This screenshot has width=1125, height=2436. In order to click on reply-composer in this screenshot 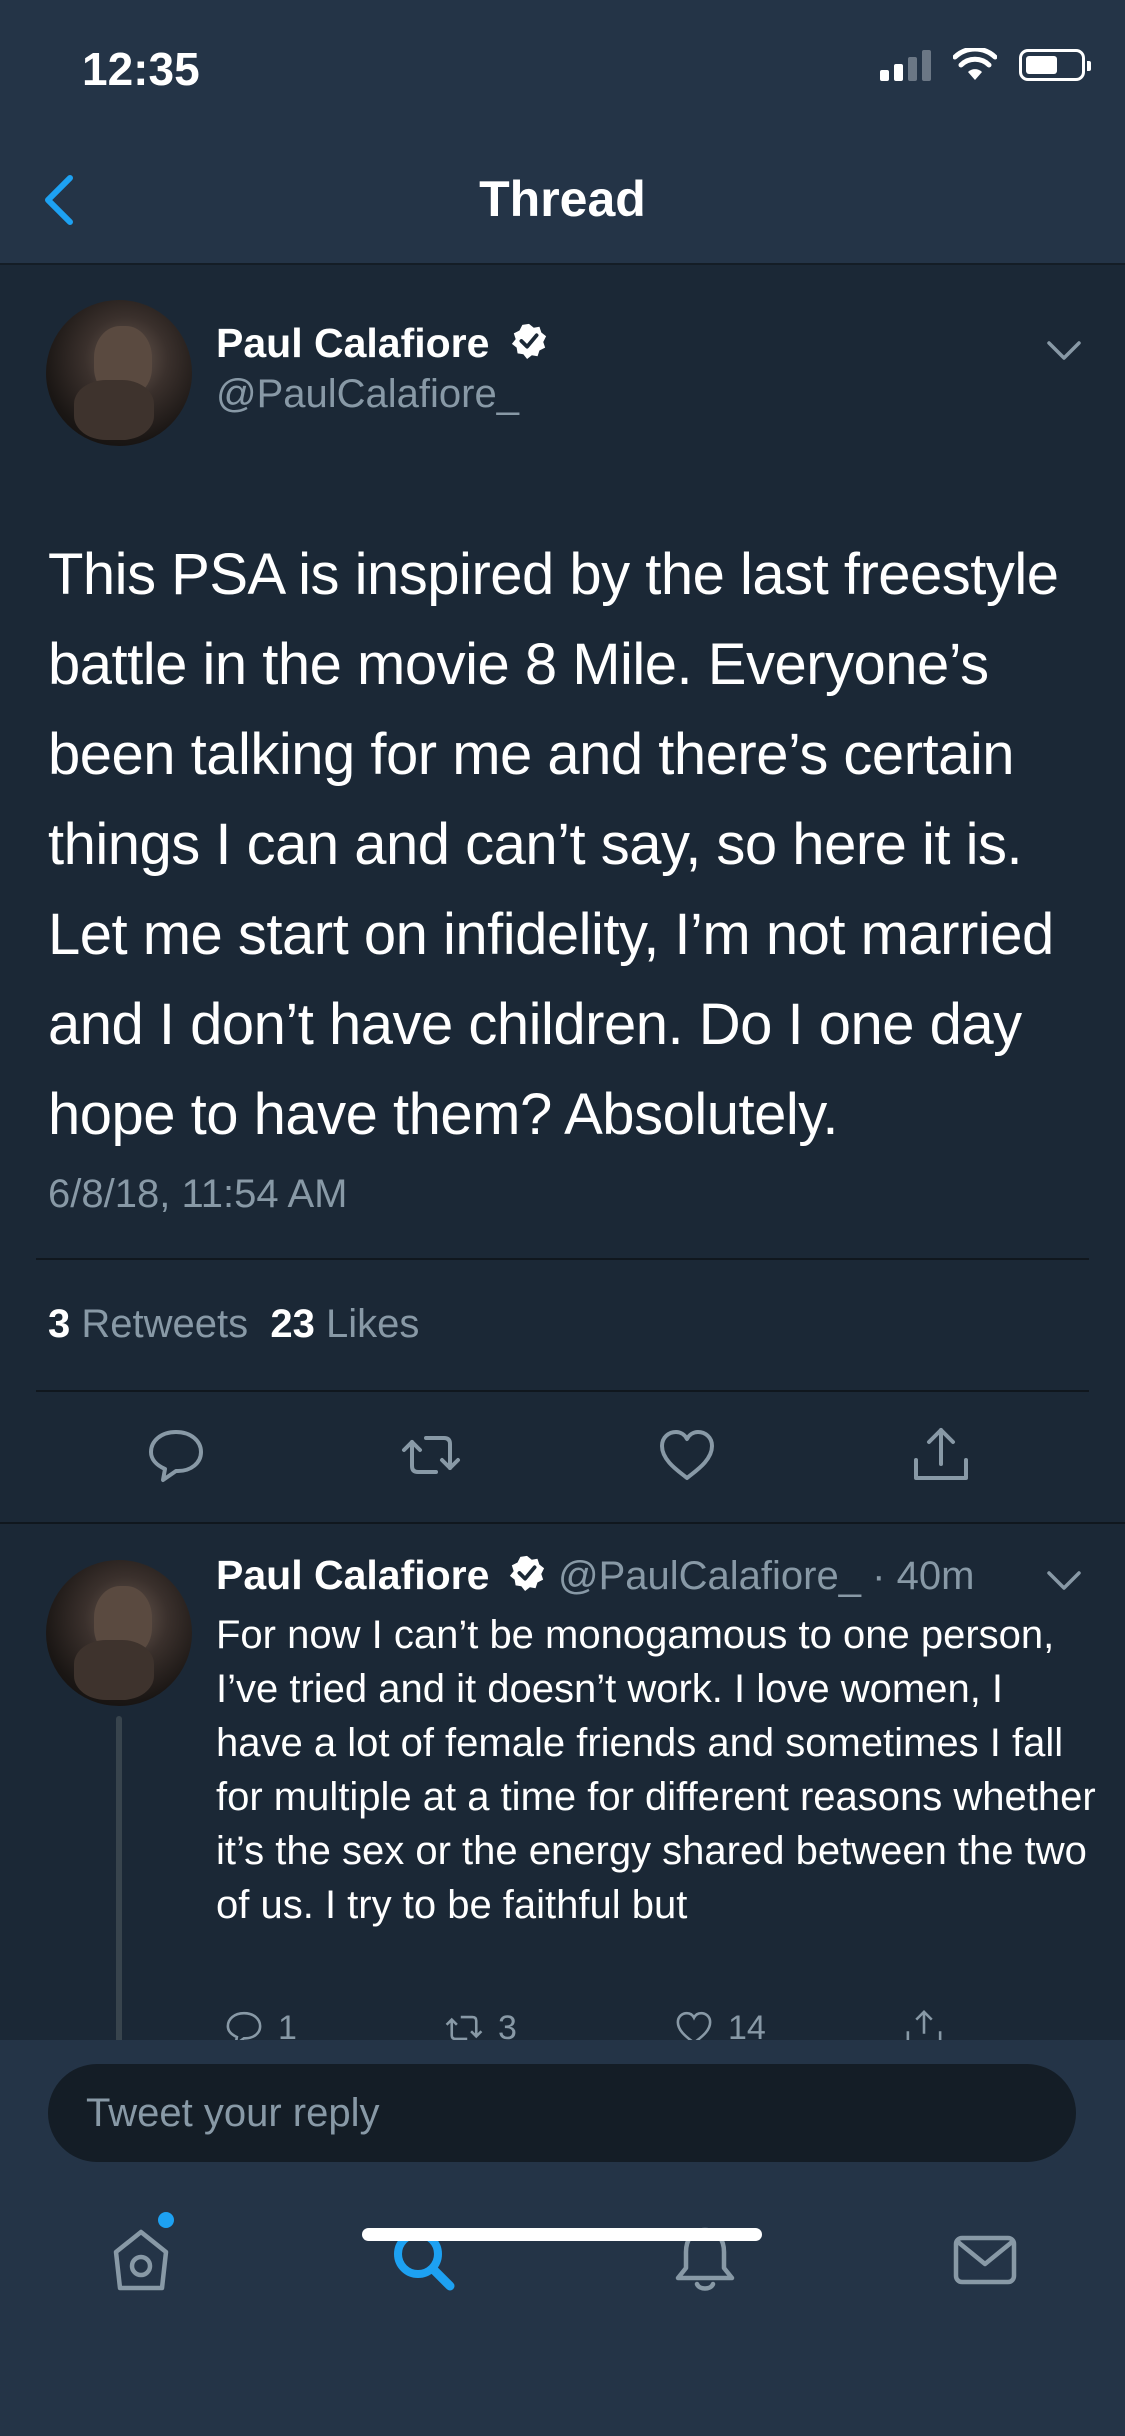, I will do `click(562, 2105)`.